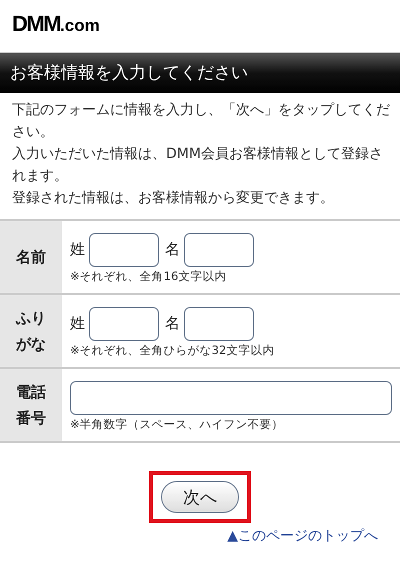 The width and height of the screenshot is (400, 566). Describe the element at coordinates (31, 331) in the screenshot. I see `field-label: ふり がな` at that location.